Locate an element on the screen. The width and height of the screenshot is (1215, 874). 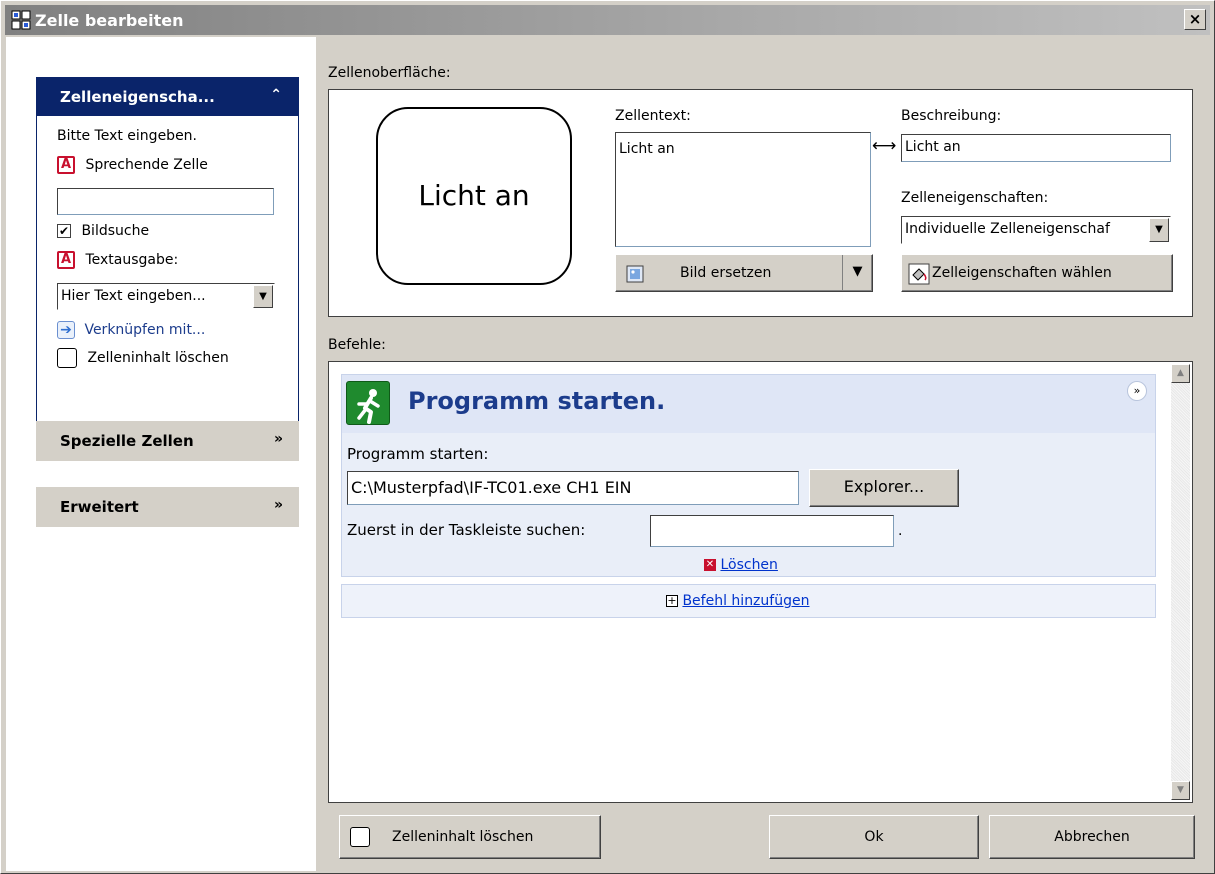
props-label: Zelleneigenschaften: is located at coordinates (975, 198).